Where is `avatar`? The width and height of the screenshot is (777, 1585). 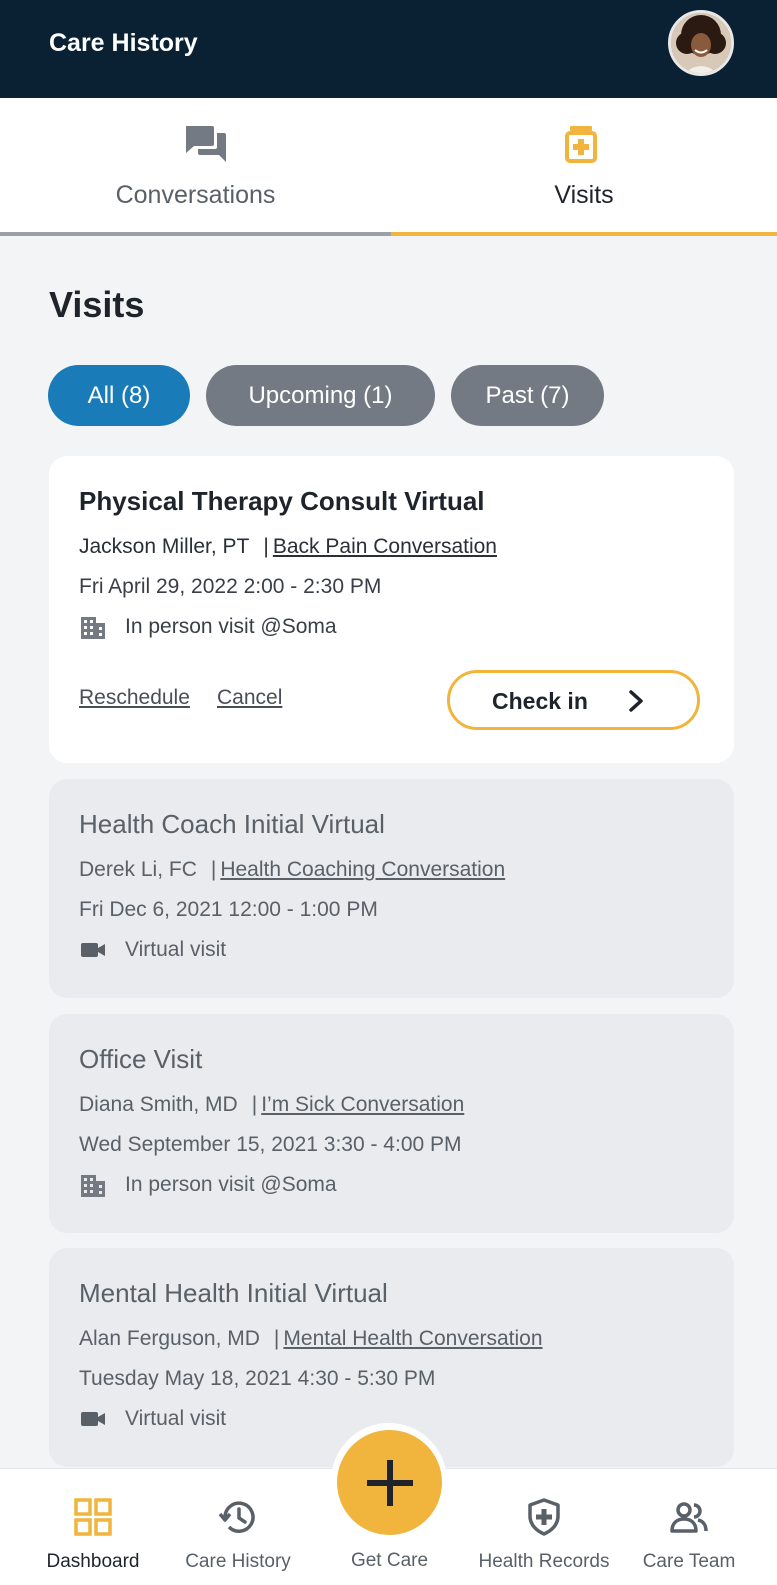
avatar is located at coordinates (701, 43).